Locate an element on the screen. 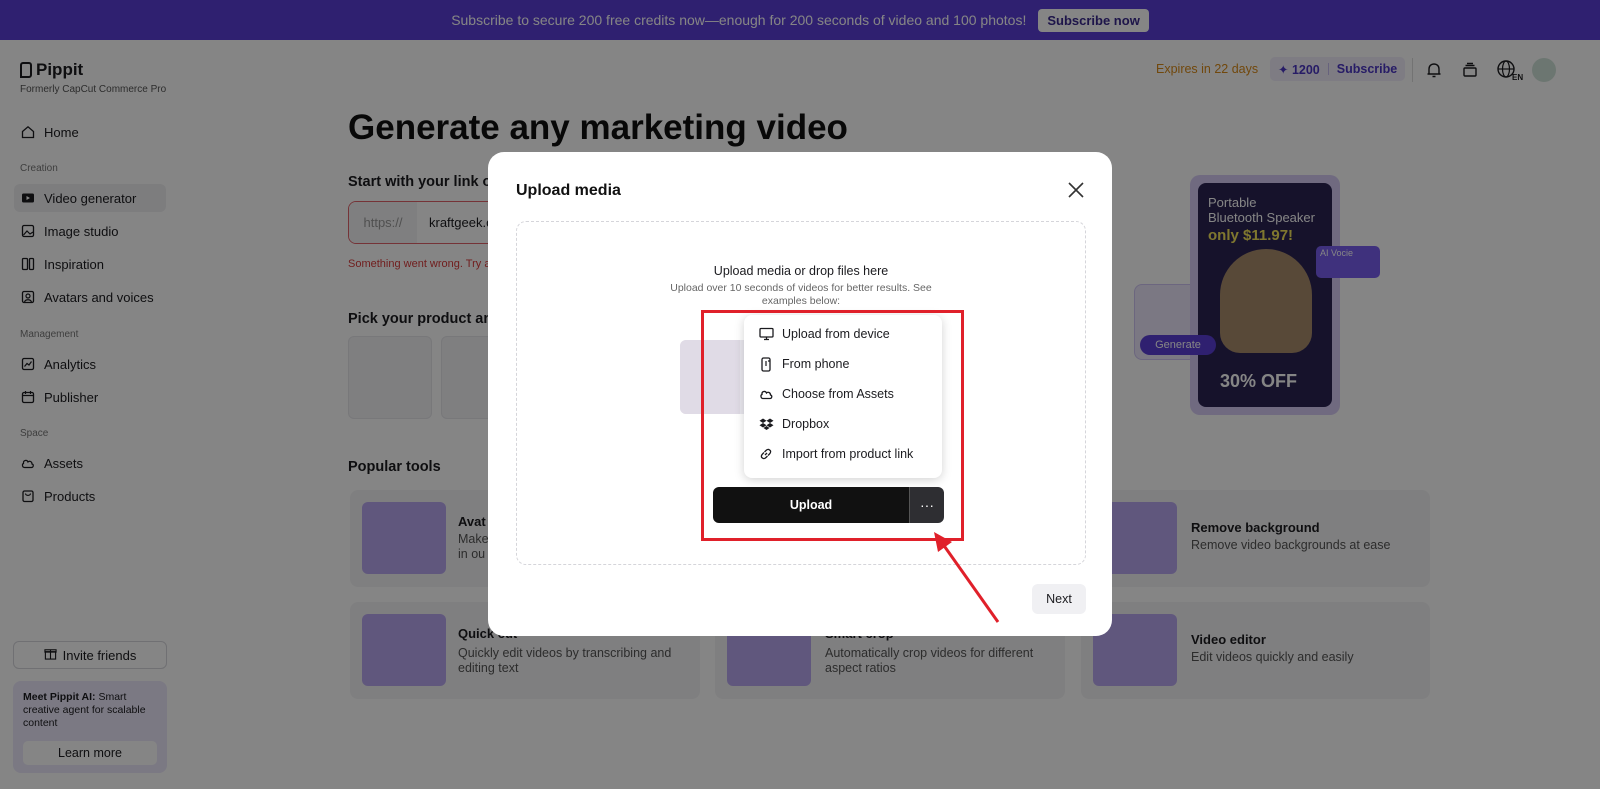 This screenshot has height=789, width=1600. close-icon is located at coordinates (1076, 190).